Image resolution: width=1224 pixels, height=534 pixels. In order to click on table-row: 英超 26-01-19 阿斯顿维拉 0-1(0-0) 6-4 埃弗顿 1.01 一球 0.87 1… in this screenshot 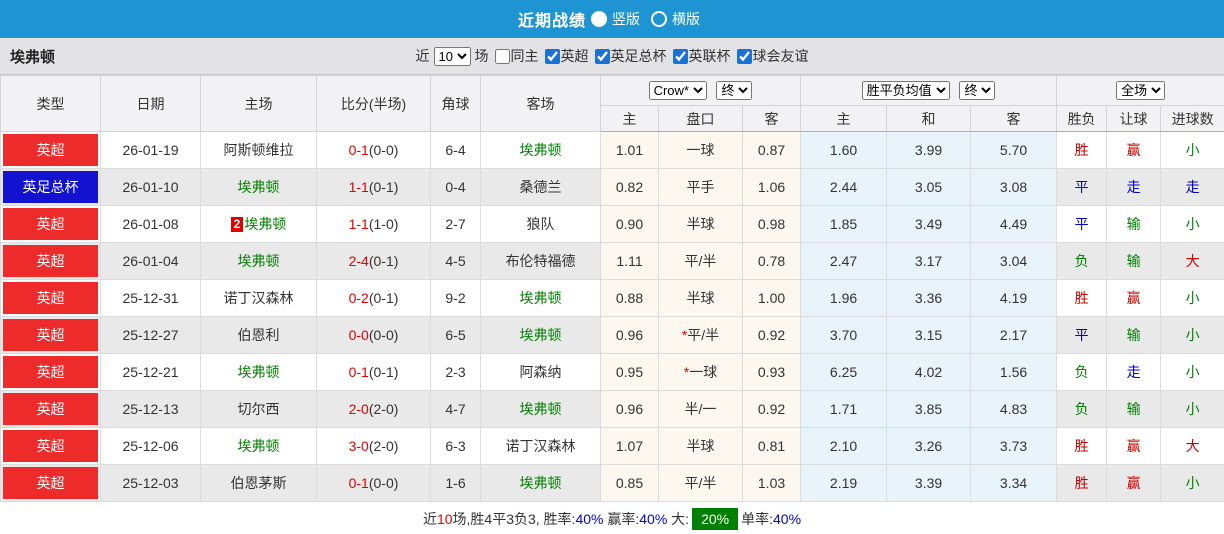, I will do `click(612, 150)`.